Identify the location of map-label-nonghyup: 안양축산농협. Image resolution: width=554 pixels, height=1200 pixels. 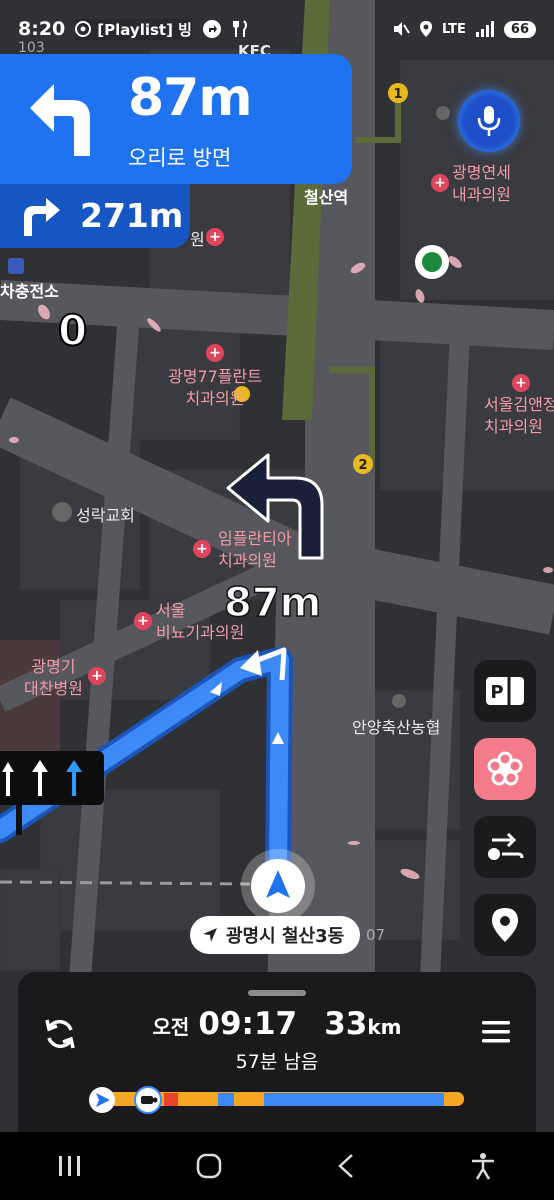
(396, 727).